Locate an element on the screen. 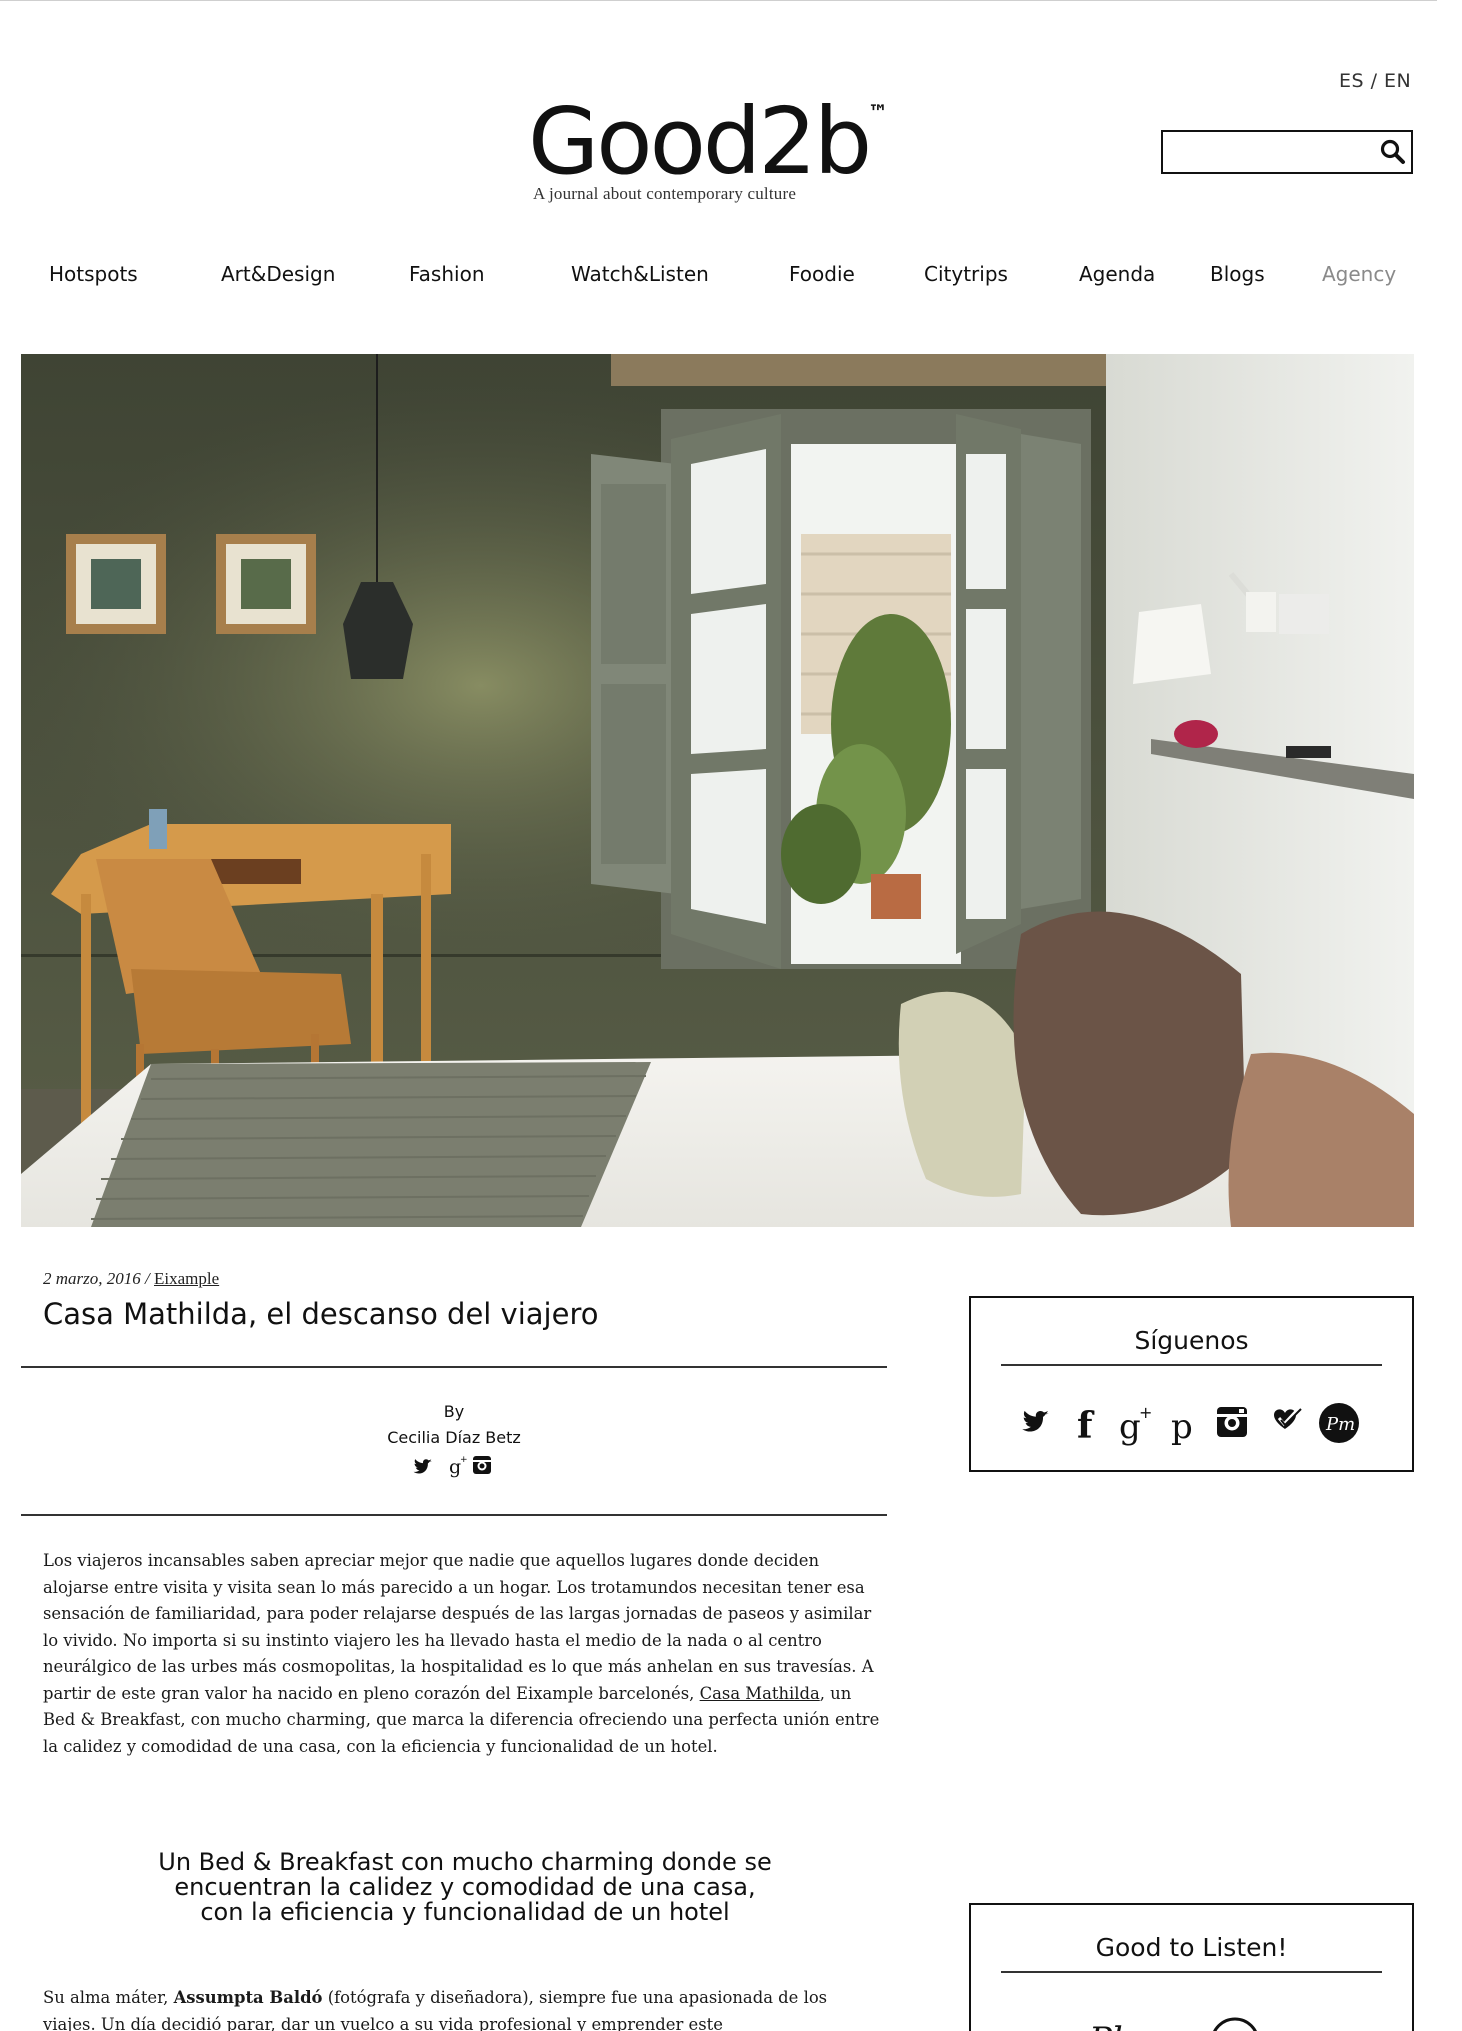 The height and width of the screenshot is (2031, 1462). nav-item-citytrips: Citytrips is located at coordinates (966, 274).